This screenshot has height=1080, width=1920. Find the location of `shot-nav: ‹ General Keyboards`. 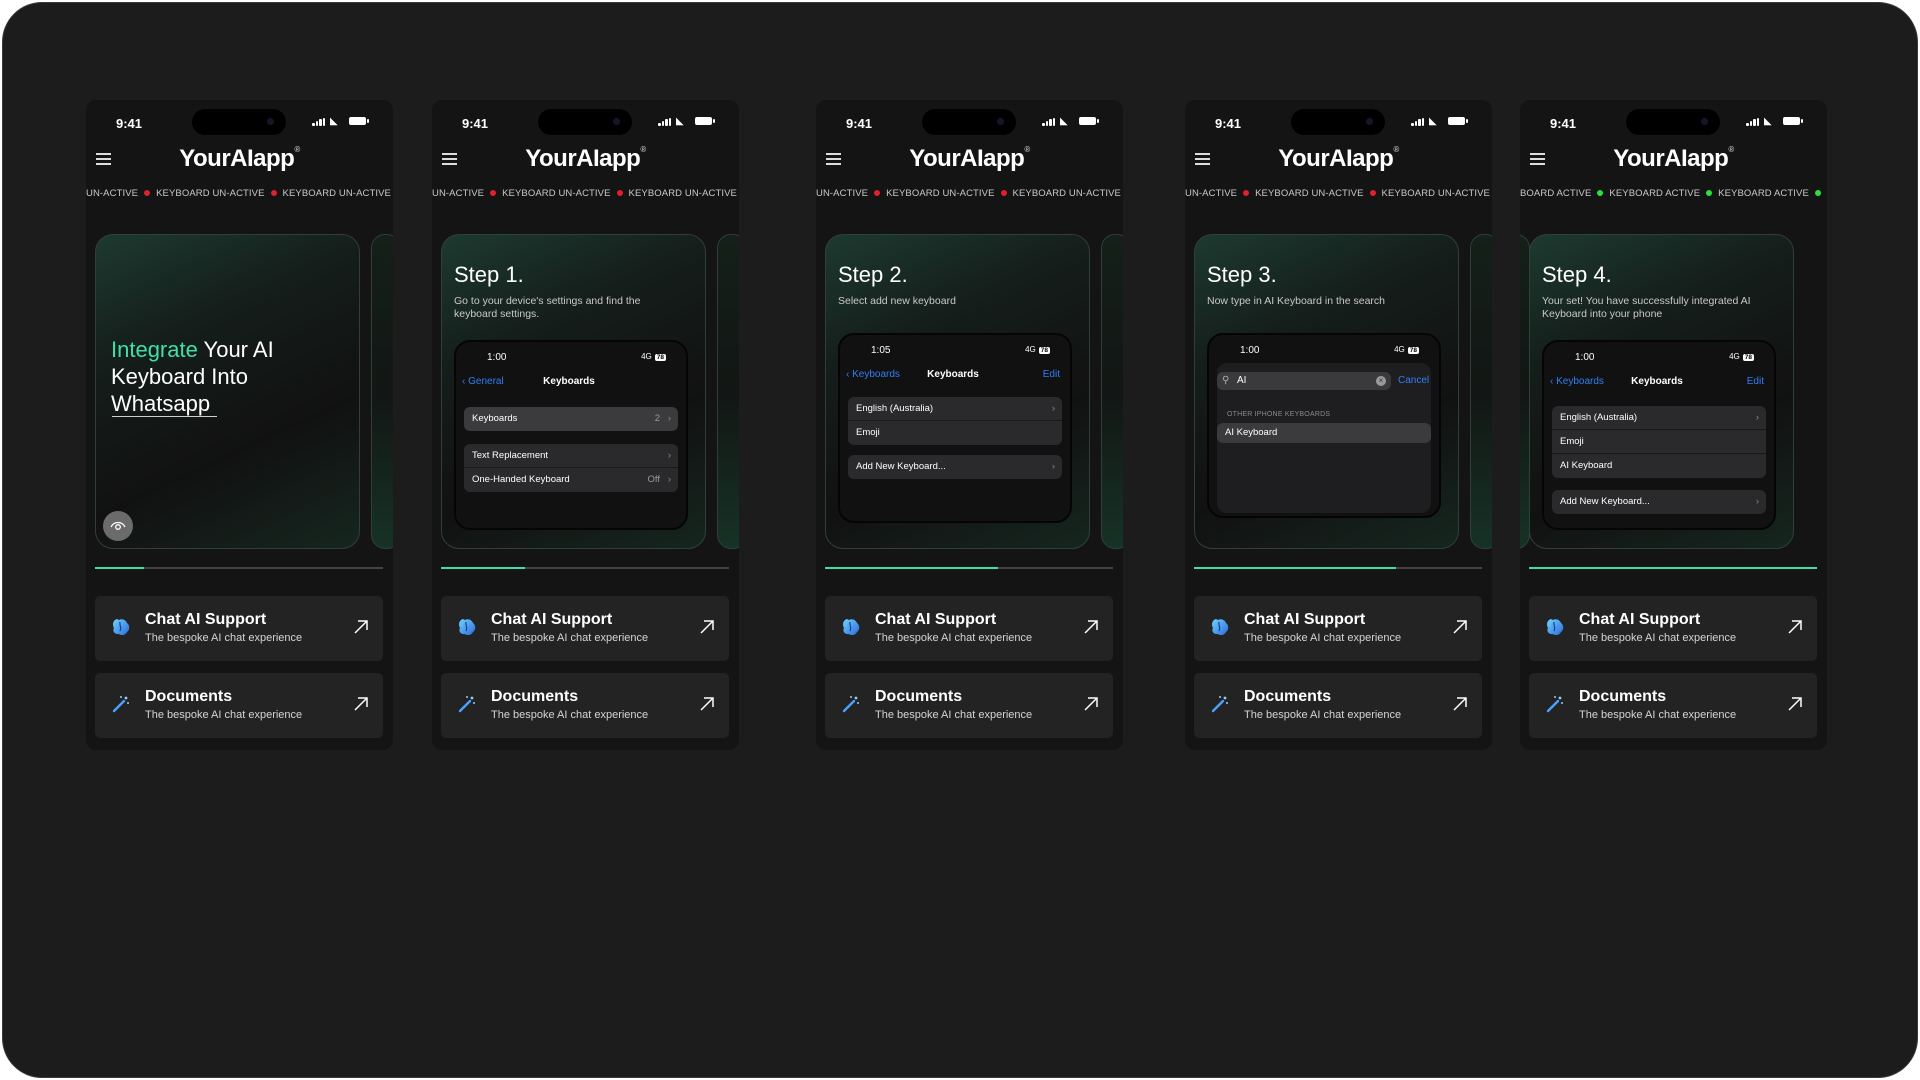

shot-nav: ‹ General Keyboards is located at coordinates (528, 381).